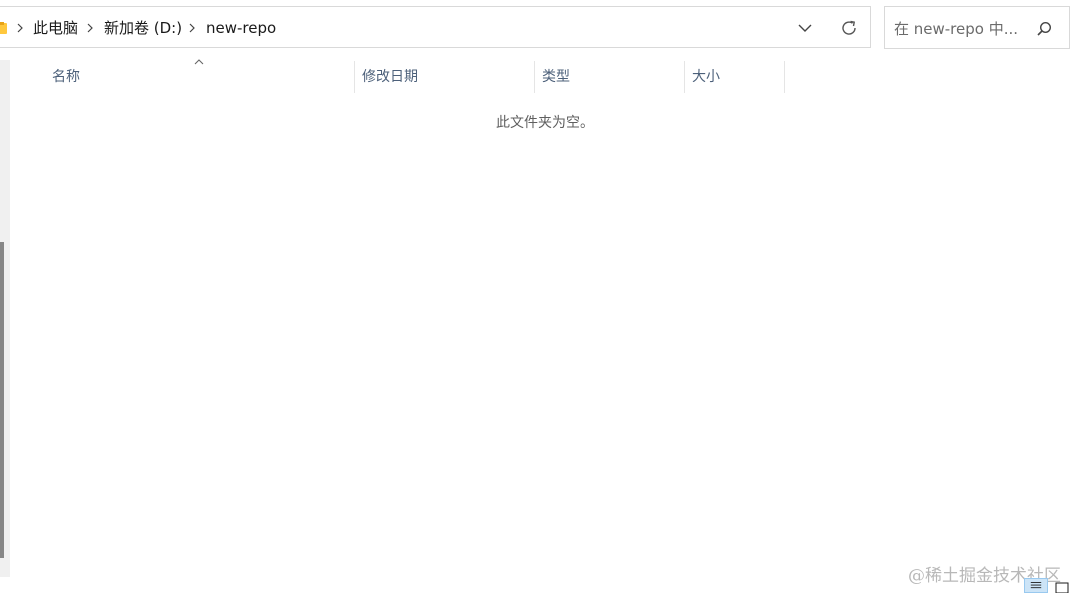 Image resolution: width=1076 pixels, height=593 pixels. I want to click on column-header-type: 类型, so click(612, 78).